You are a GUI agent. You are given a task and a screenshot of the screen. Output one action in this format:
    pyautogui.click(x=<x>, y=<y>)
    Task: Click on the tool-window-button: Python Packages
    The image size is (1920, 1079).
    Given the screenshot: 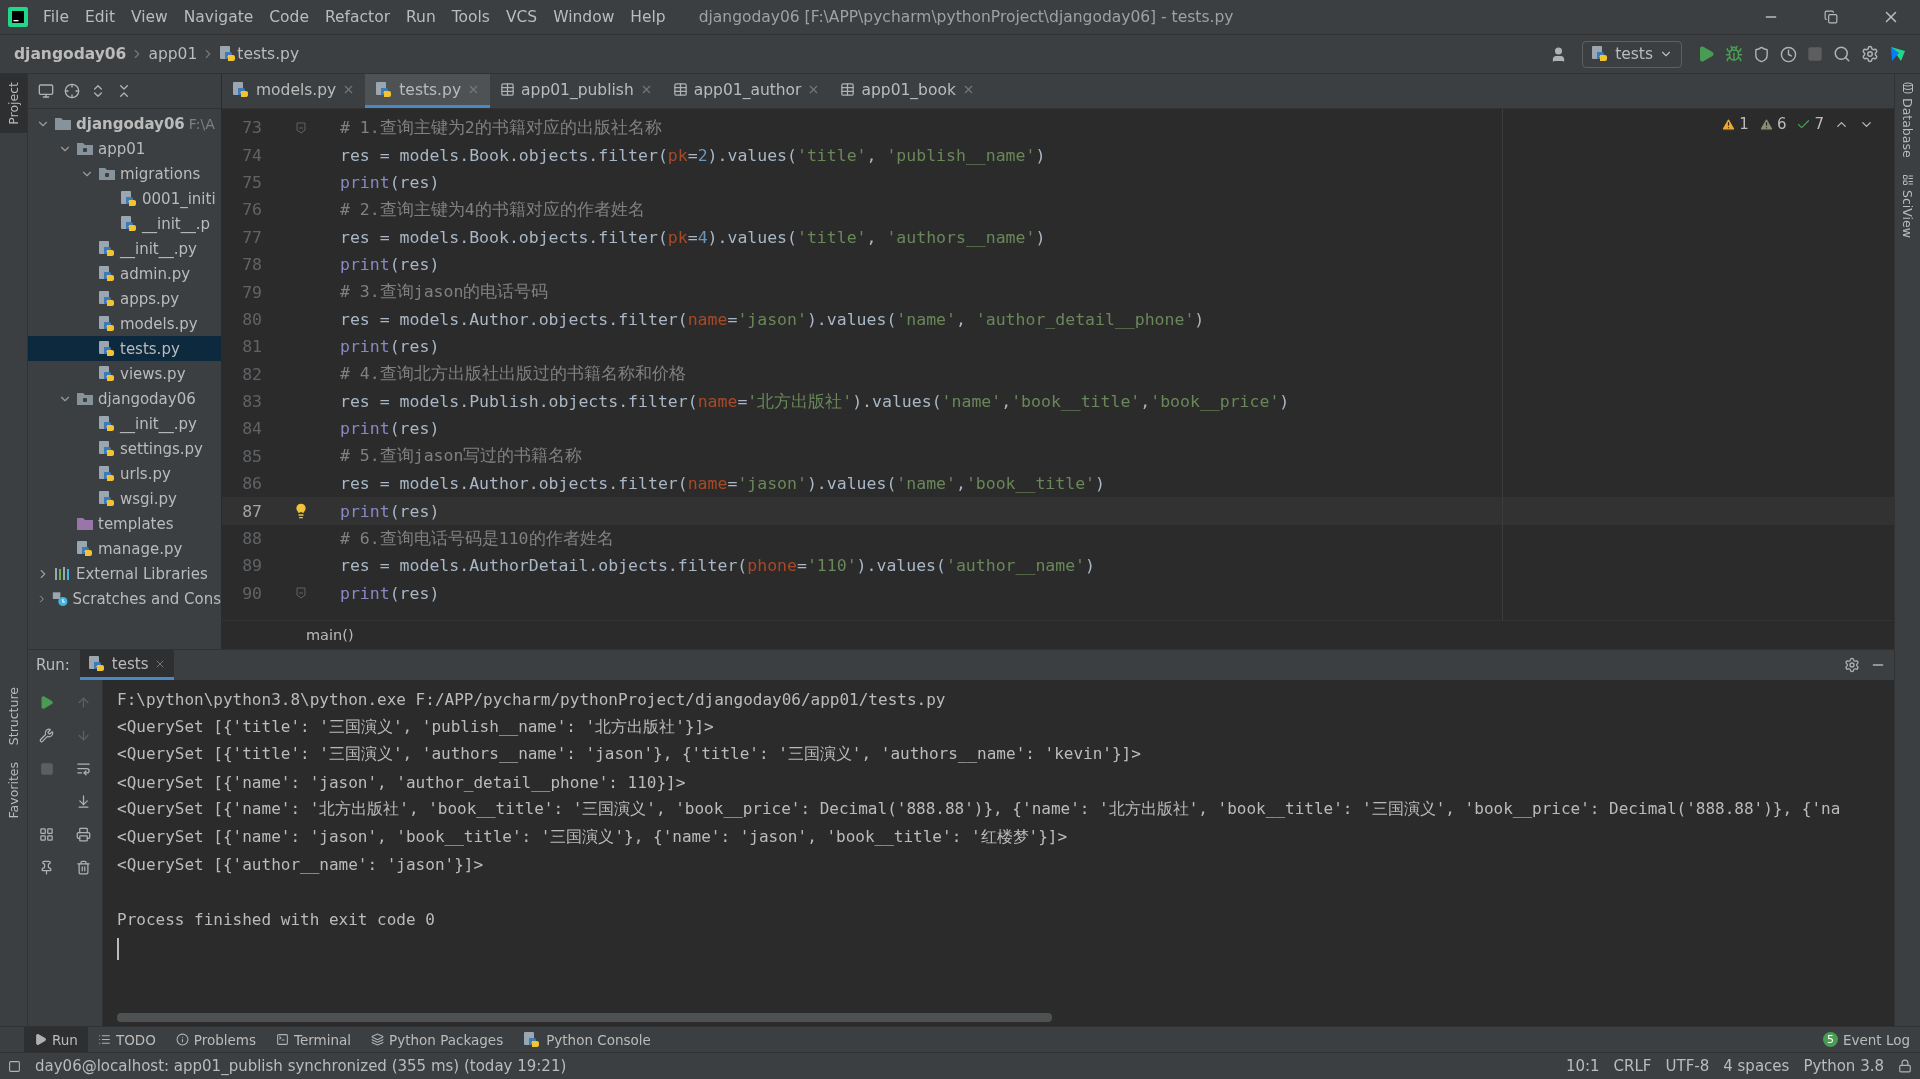 What is the action you would take?
    pyautogui.click(x=437, y=1039)
    